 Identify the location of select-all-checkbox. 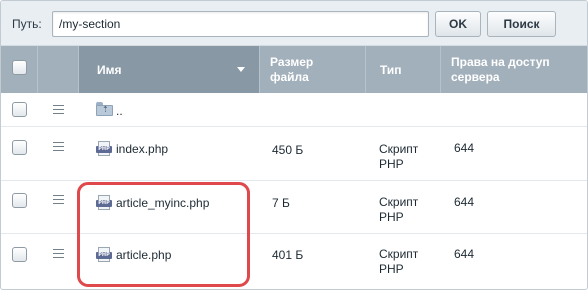
(19, 67).